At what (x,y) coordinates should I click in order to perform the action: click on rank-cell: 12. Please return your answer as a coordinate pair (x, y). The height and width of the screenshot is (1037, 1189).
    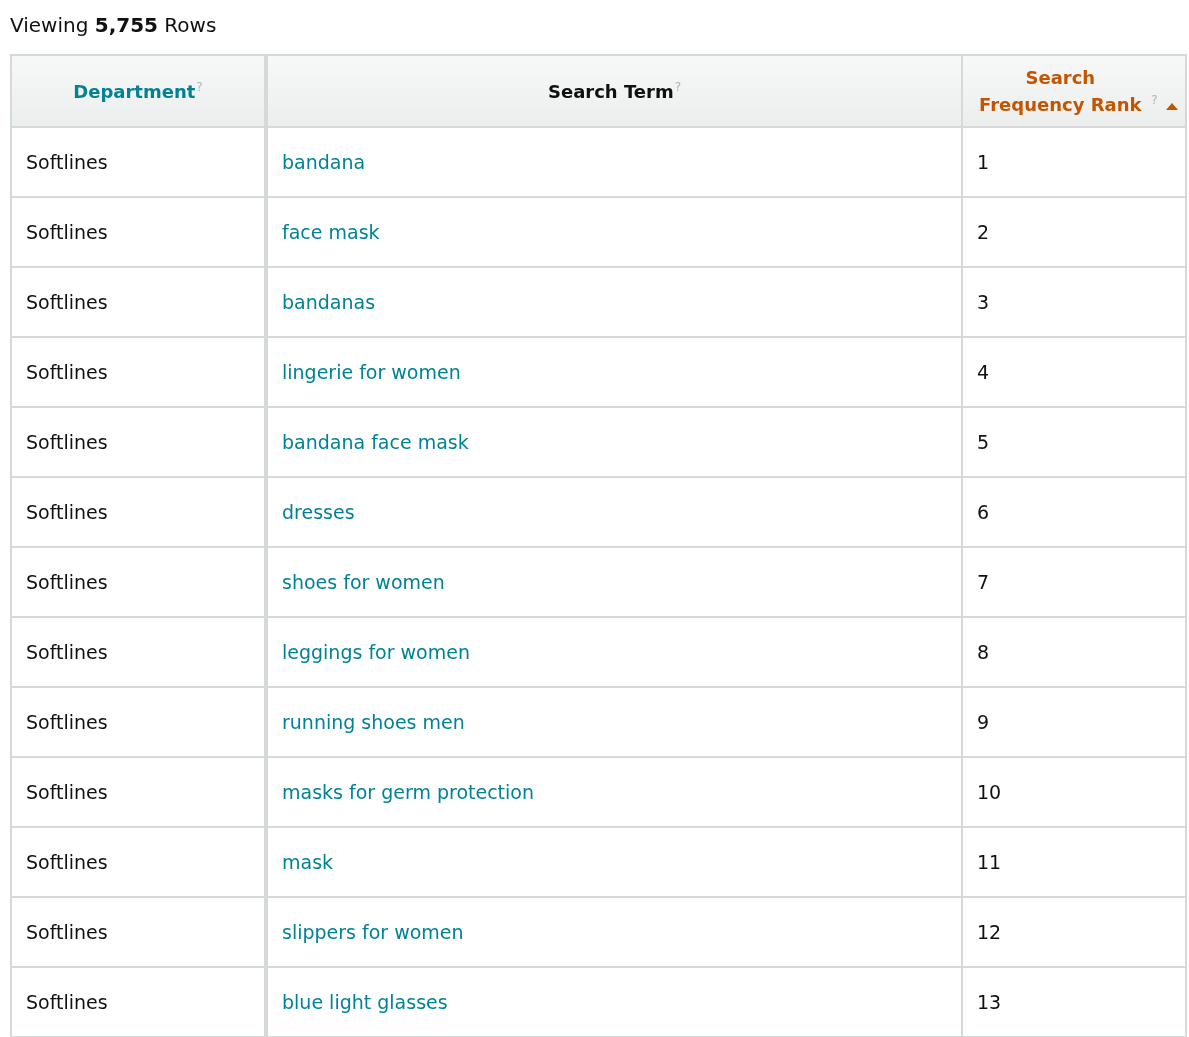
    Looking at the image, I should click on (1074, 932).